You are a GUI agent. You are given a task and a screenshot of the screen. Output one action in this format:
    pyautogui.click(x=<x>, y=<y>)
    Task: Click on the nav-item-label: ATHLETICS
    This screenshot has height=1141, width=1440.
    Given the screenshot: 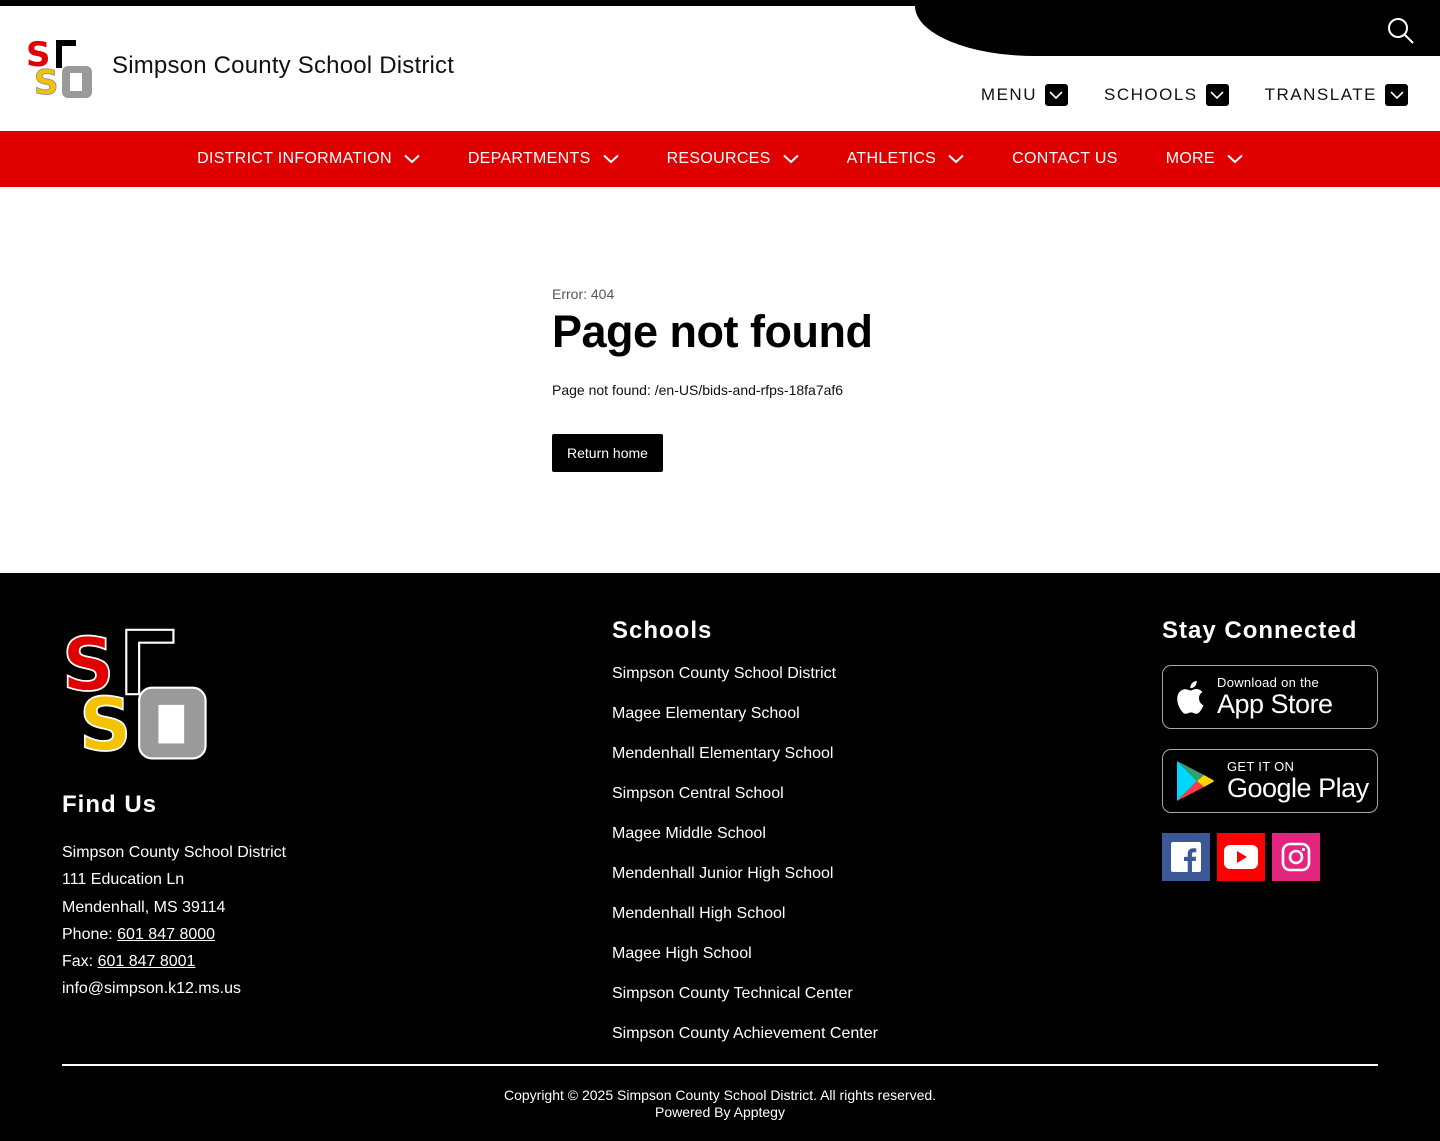 What is the action you would take?
    pyautogui.click(x=891, y=158)
    